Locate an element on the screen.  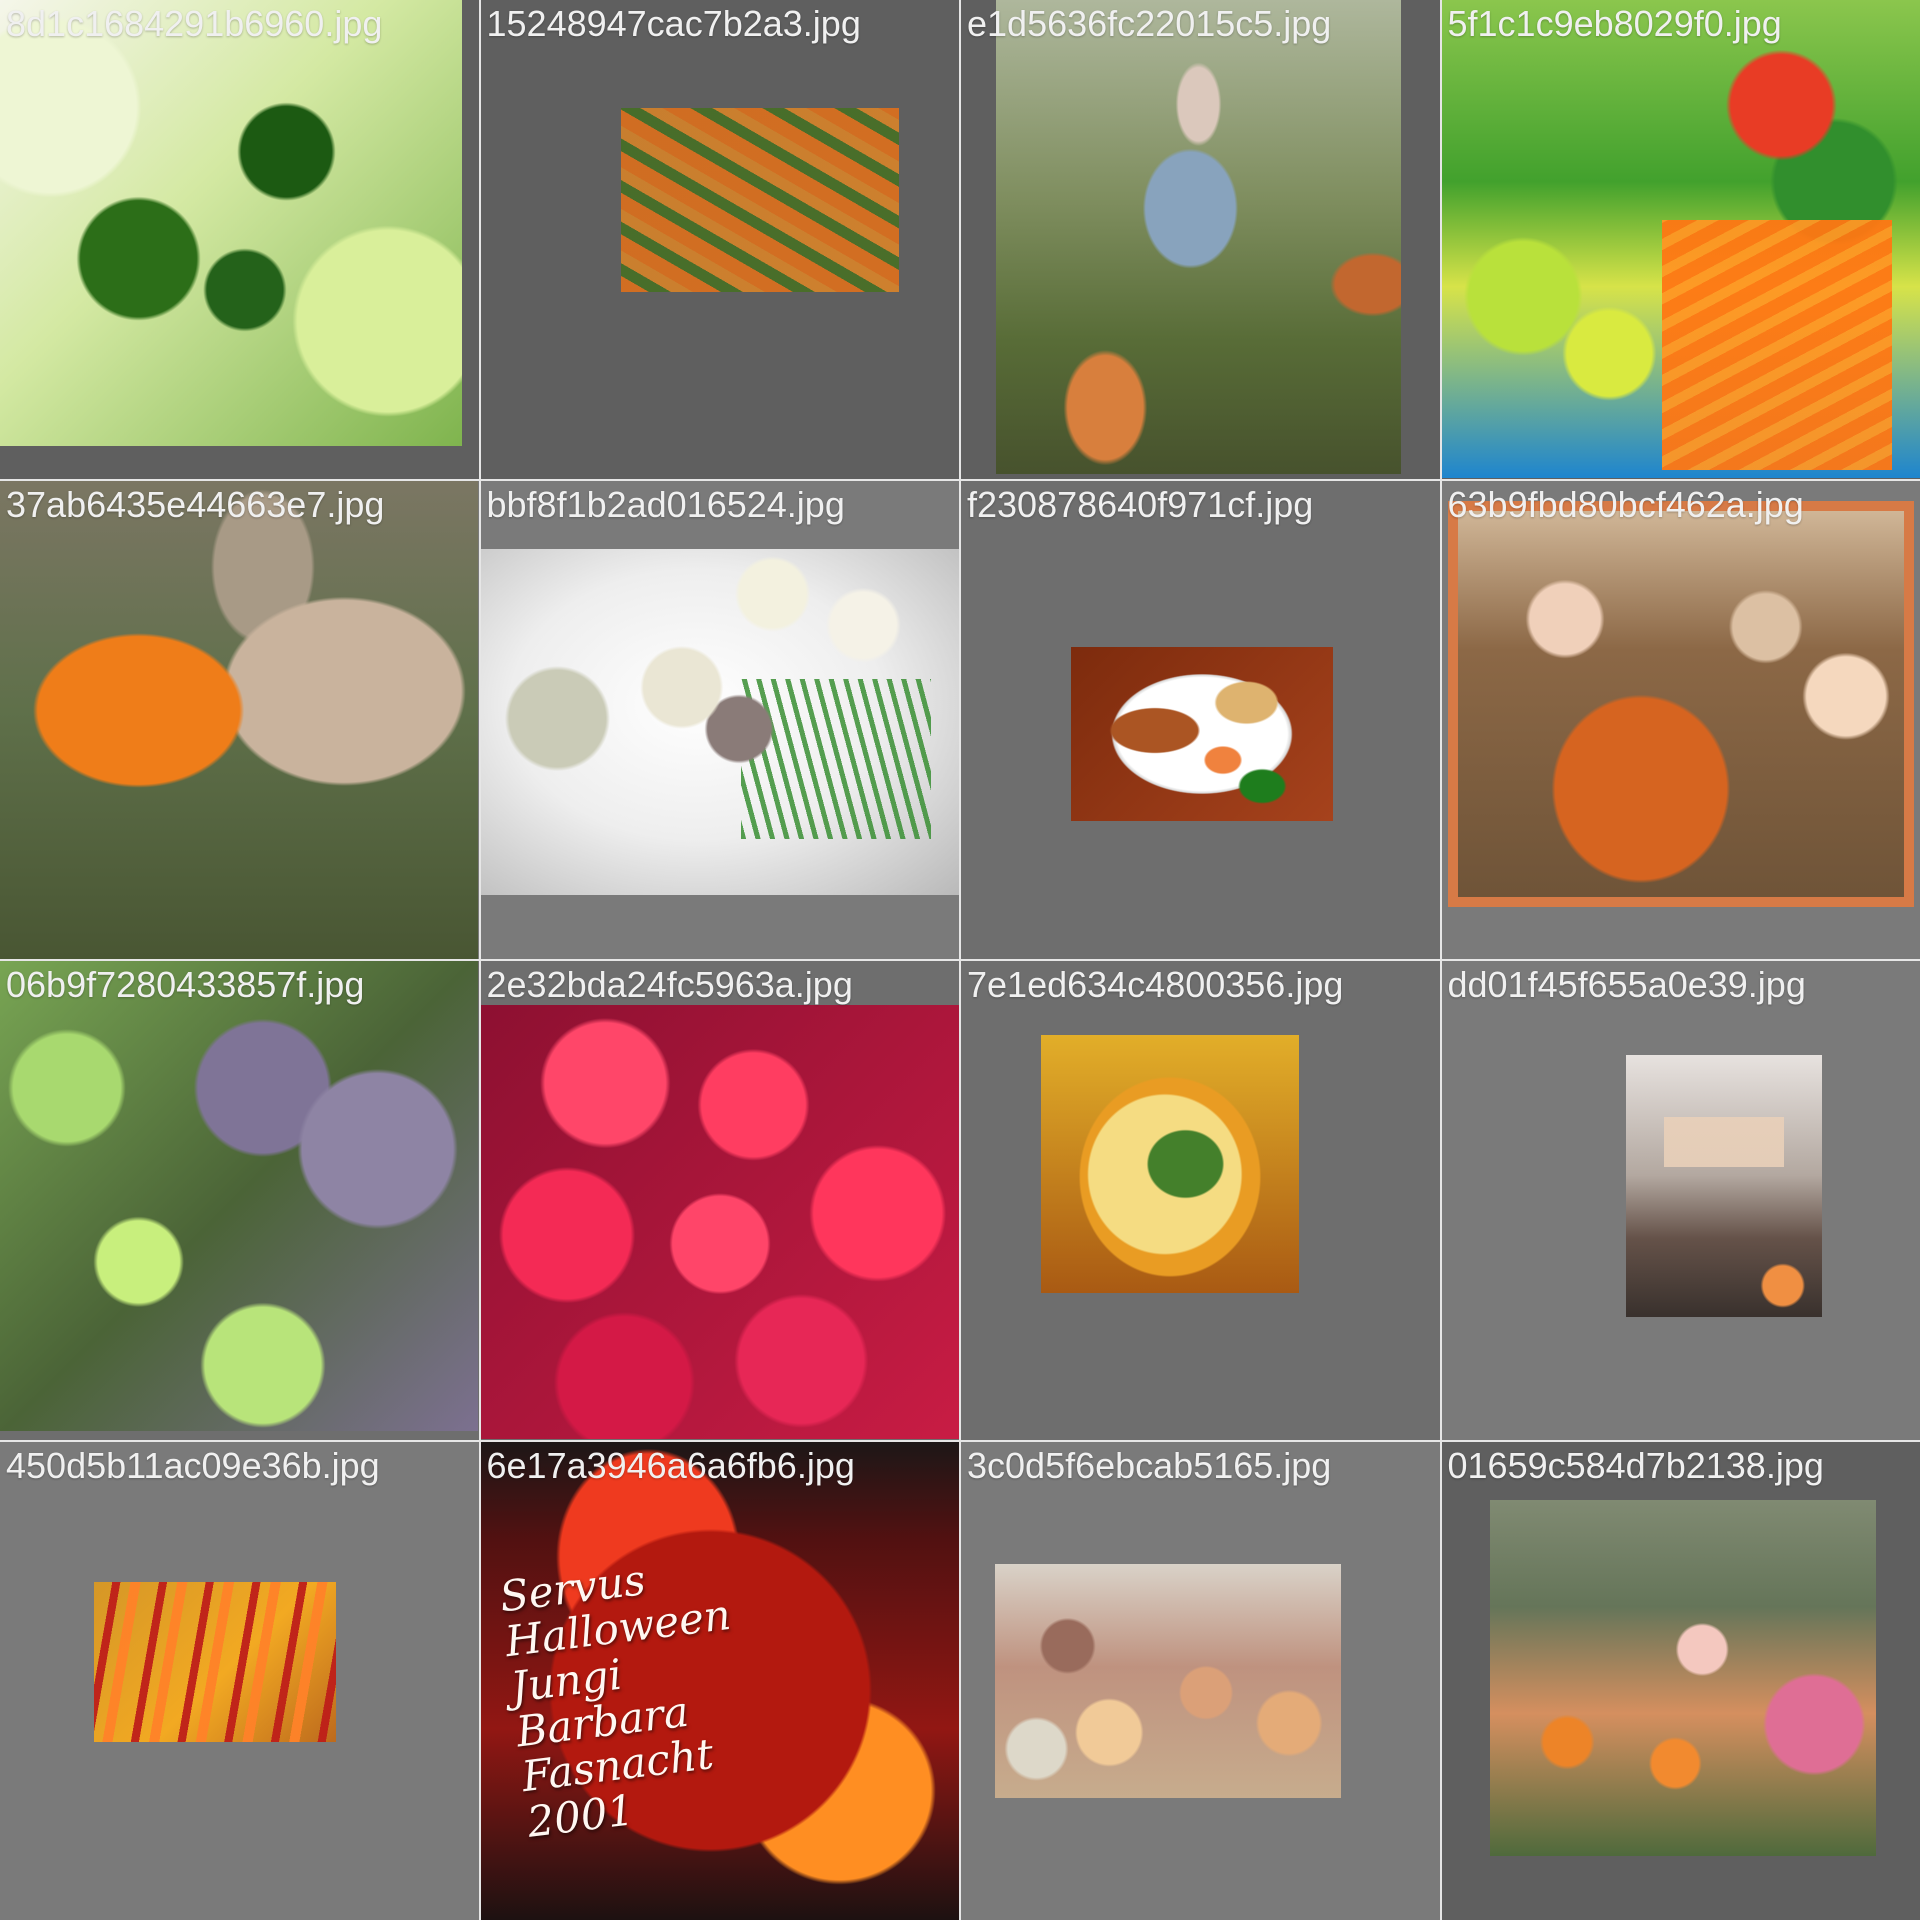
file-name: 37ab6435e44663e7.jpg is located at coordinates (195, 504).